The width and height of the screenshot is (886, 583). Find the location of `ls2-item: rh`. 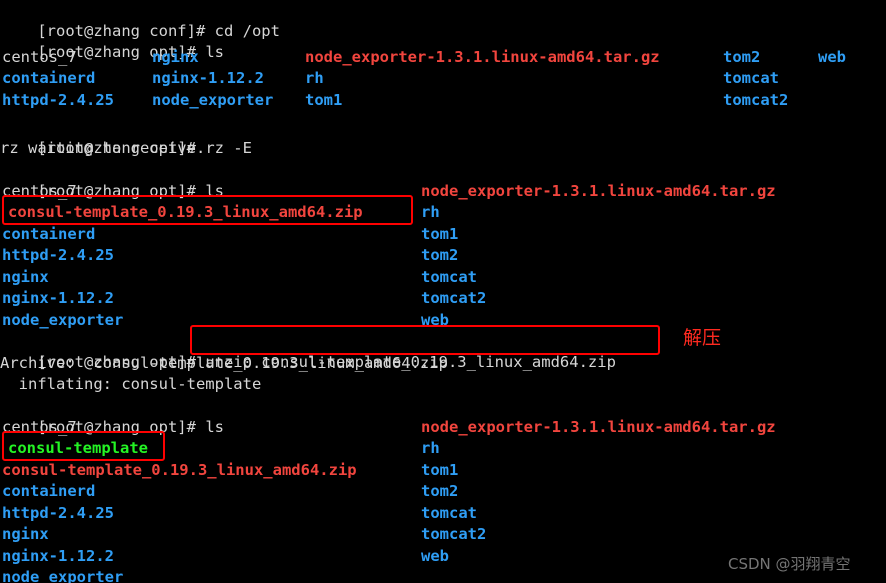

ls2-item: rh is located at coordinates (430, 212).